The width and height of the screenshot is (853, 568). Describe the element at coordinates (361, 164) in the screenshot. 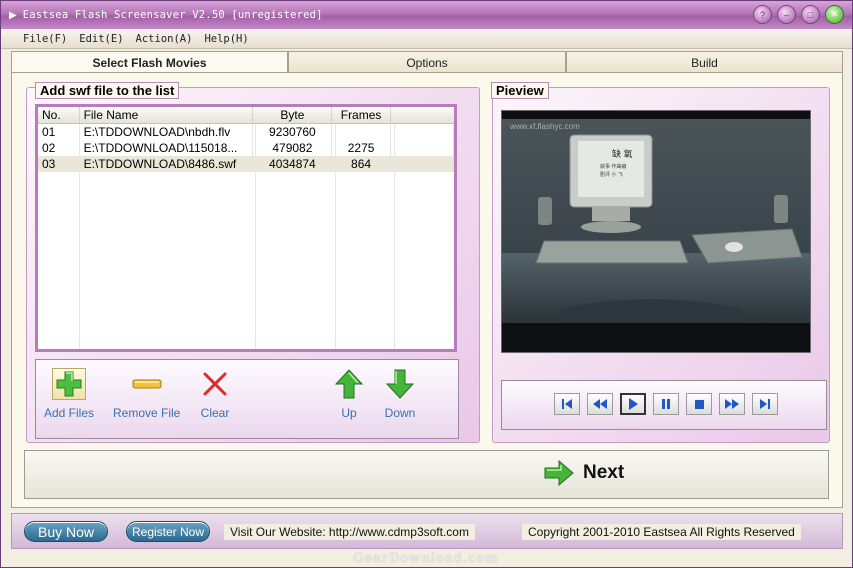

I see `cell-frames: 864` at that location.